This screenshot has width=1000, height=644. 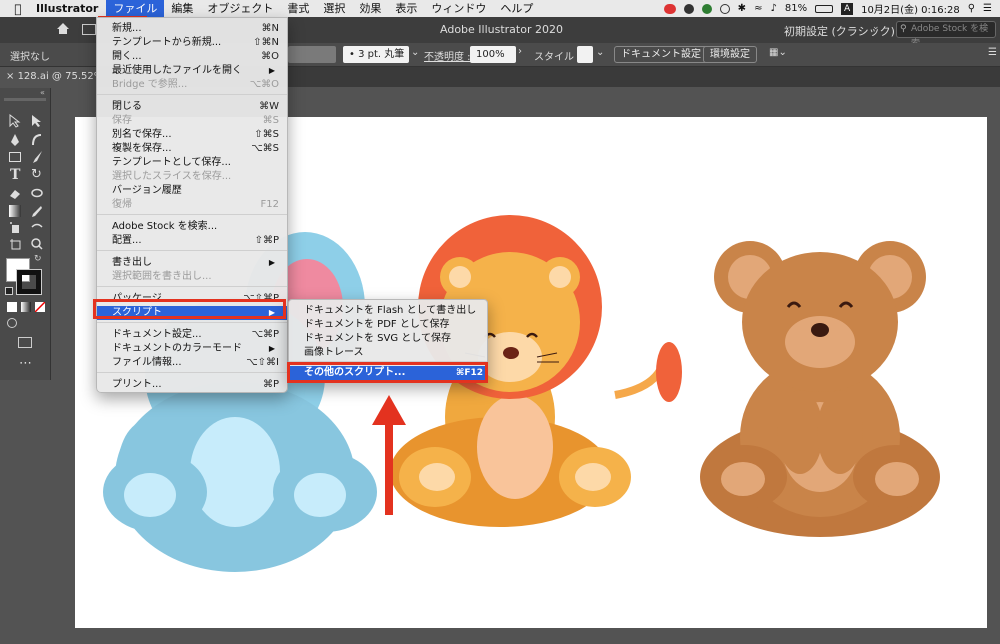 What do you see at coordinates (15, 140) in the screenshot?
I see `pen-tool-icon` at bounding box center [15, 140].